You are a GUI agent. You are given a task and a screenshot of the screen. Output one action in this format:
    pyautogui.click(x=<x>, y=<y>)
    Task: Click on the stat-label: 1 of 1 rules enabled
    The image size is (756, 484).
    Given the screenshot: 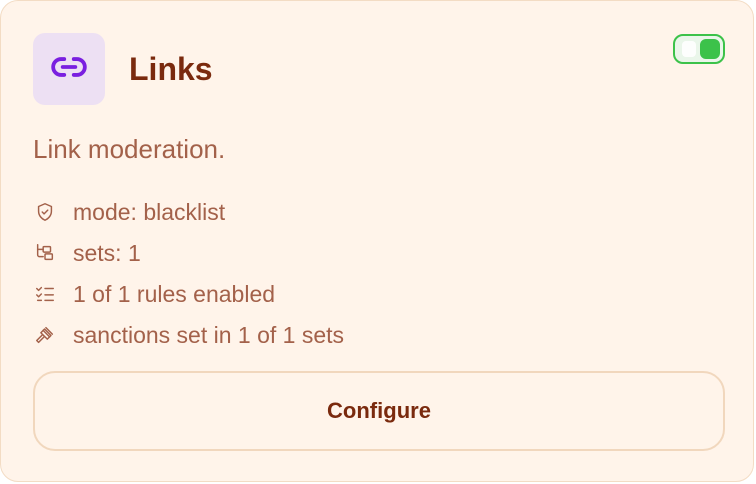 What is the action you would take?
    pyautogui.click(x=174, y=293)
    